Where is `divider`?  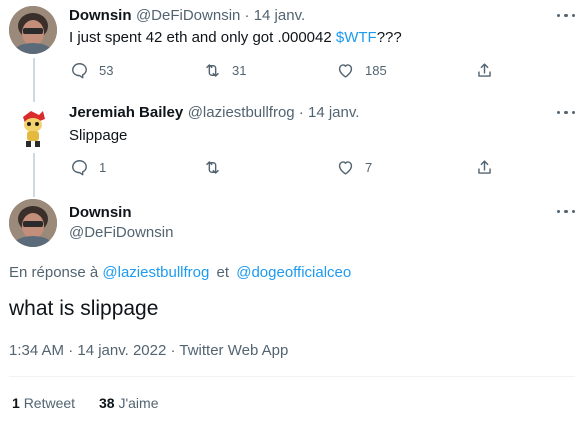
divider is located at coordinates (292, 376).